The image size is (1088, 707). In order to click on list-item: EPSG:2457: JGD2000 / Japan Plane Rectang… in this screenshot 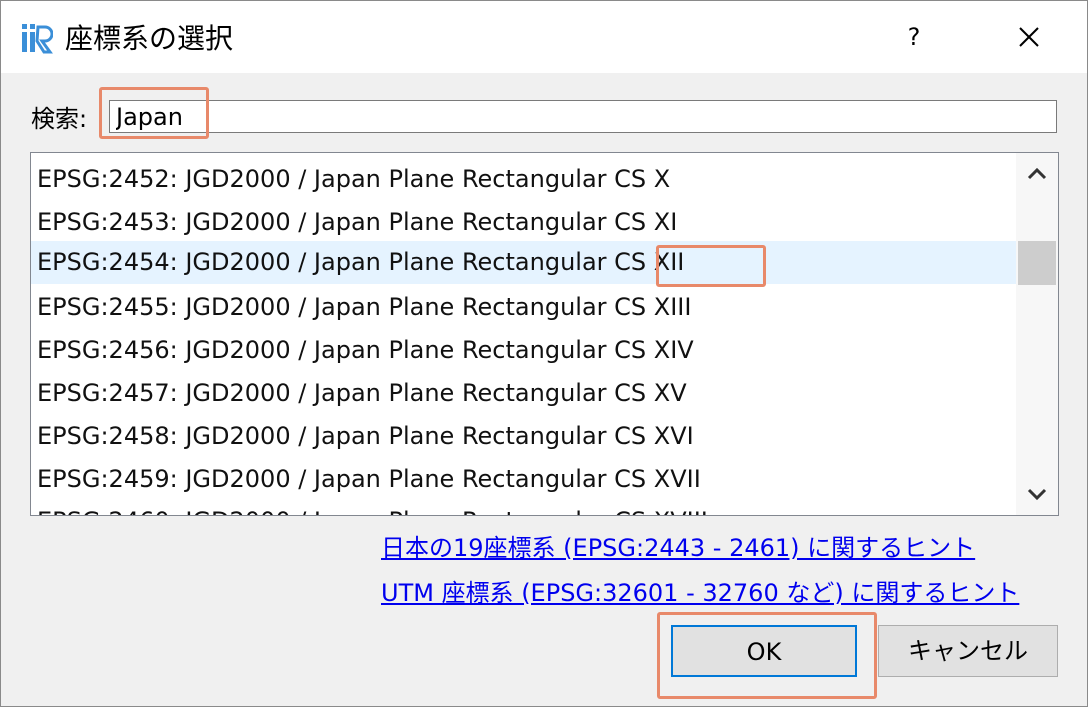, I will do `click(523, 393)`.